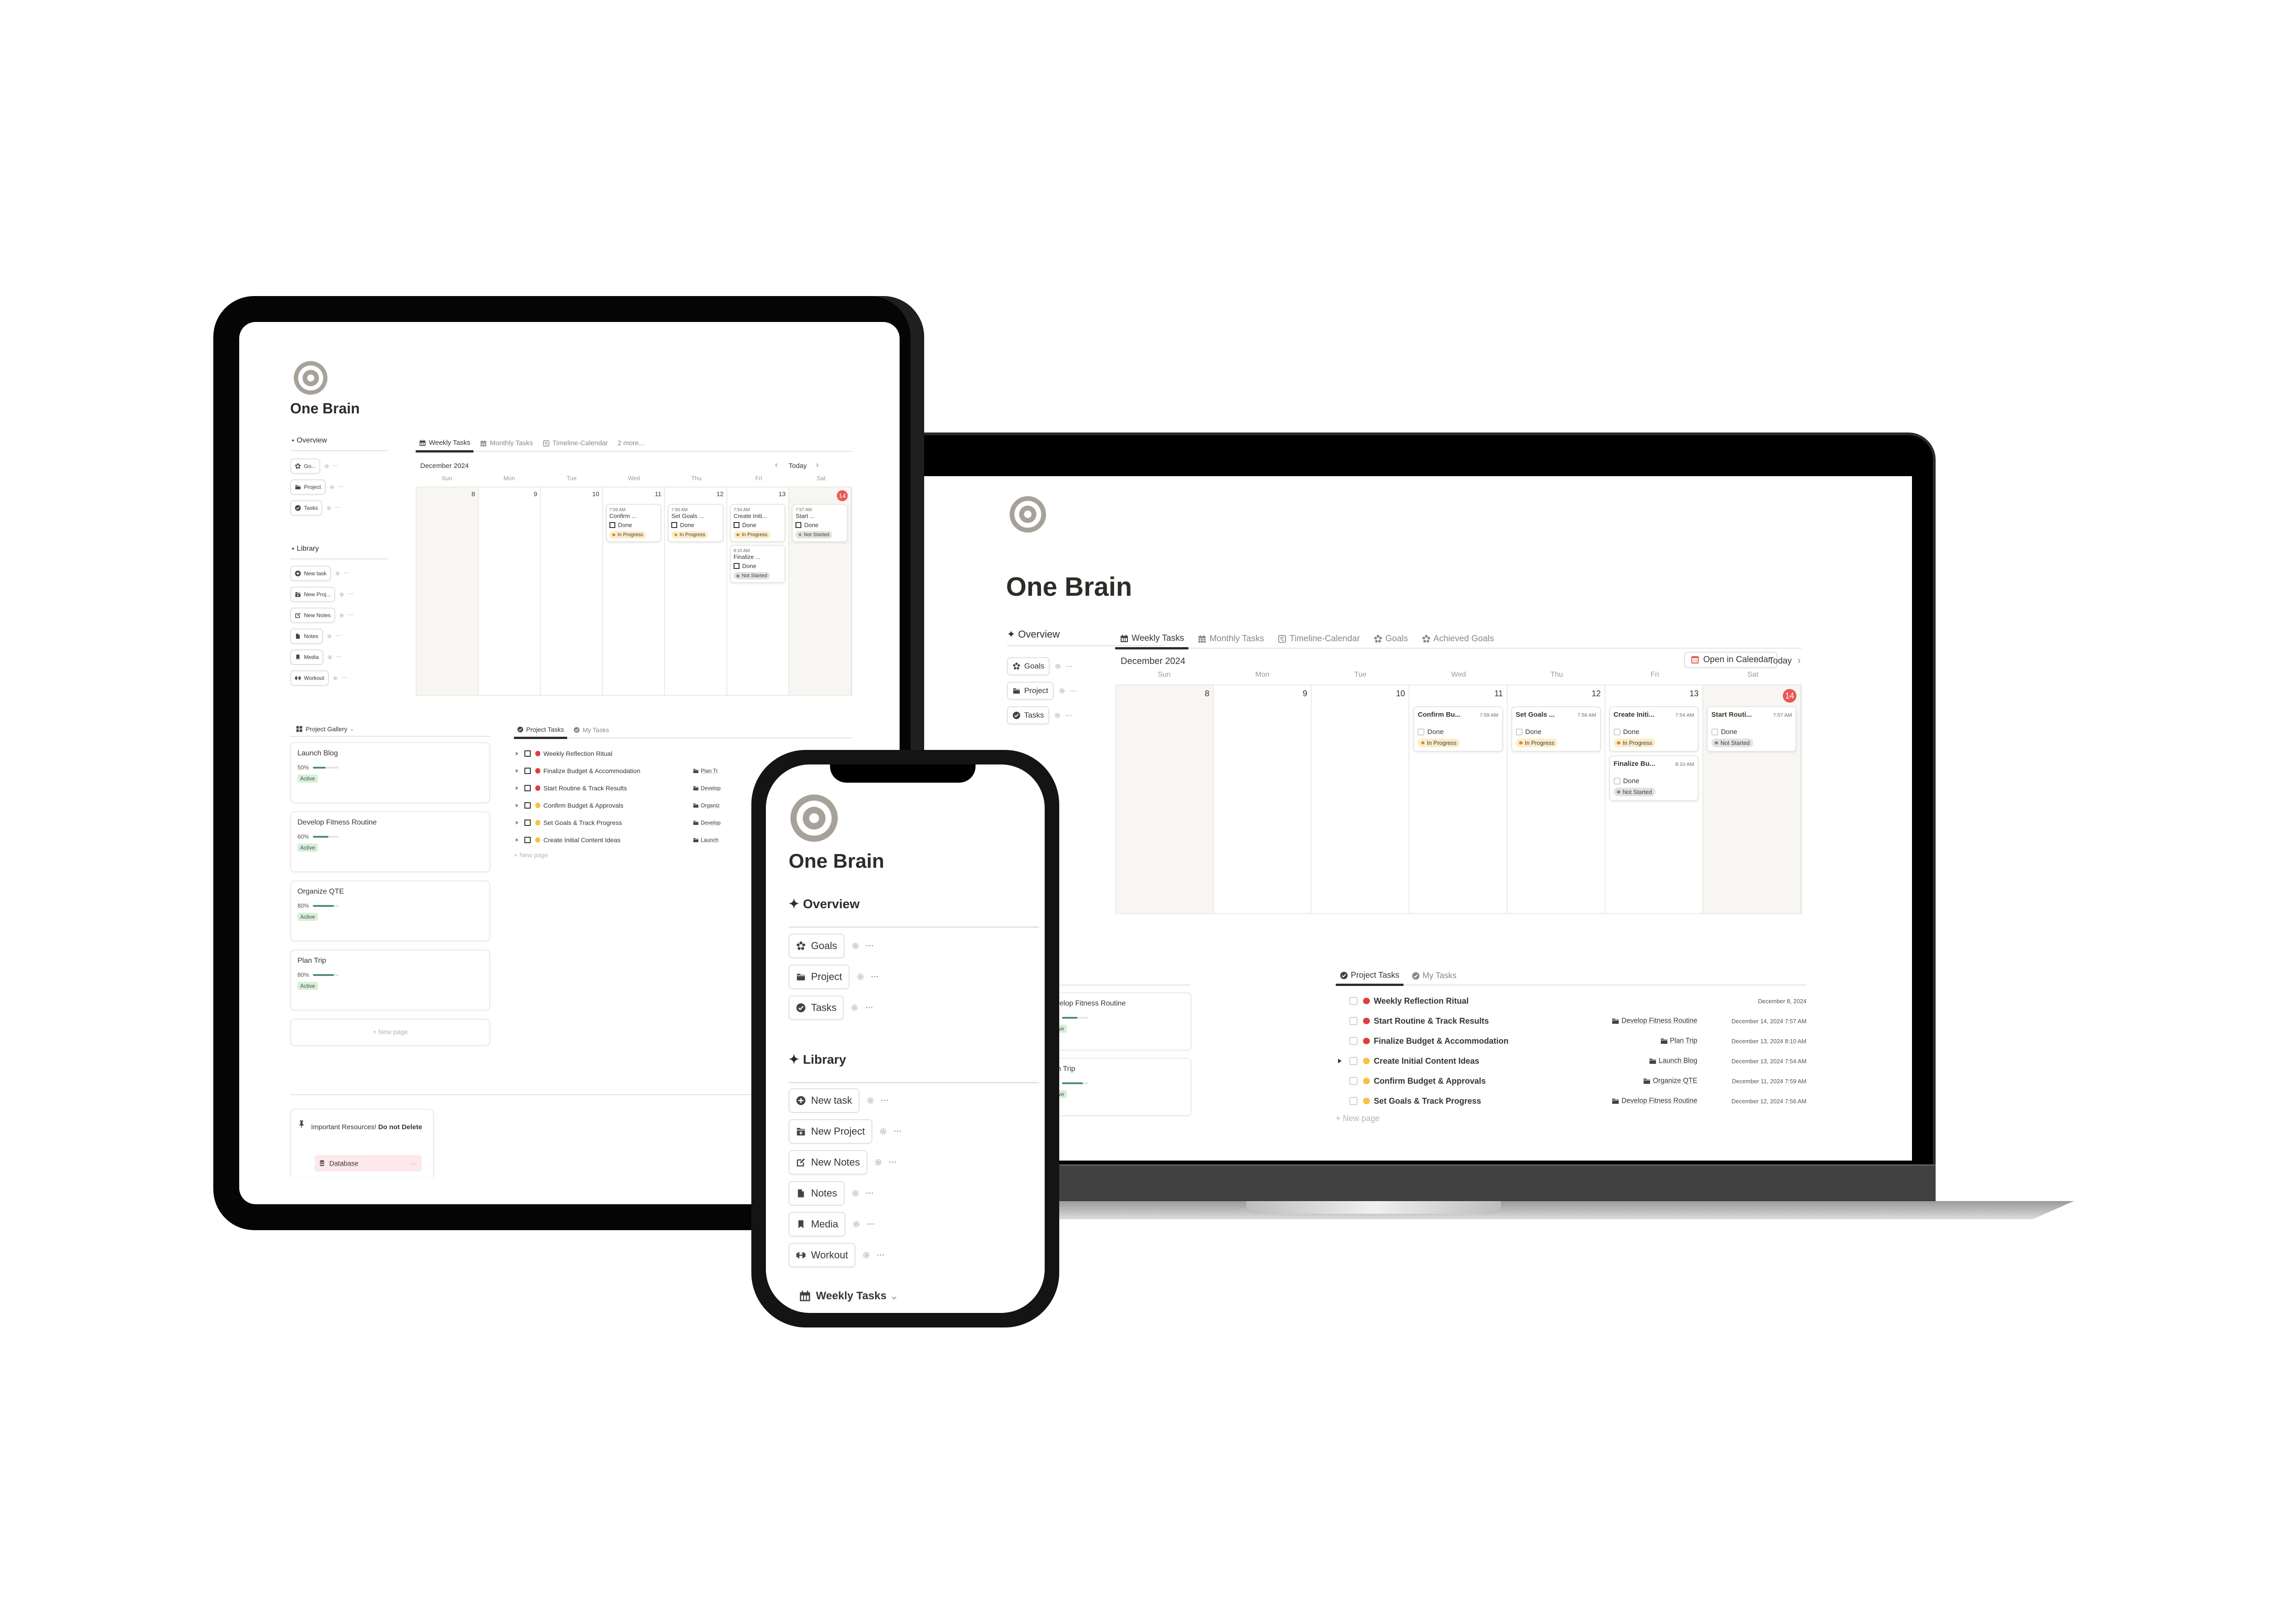 This screenshot has height=1624, width=2274. I want to click on calendar-event-card: Finalize Bu... 8:10 AM Done Not Started, so click(1654, 778).